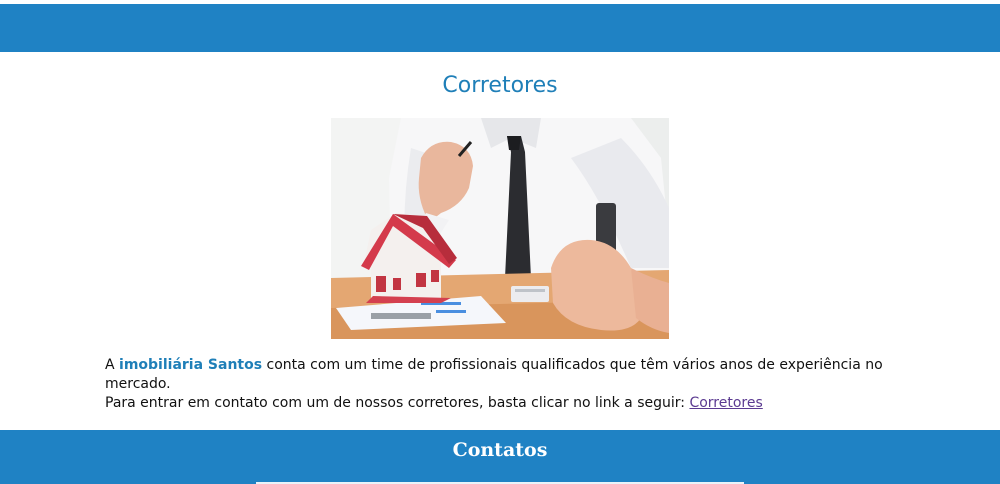  I want to click on brand-name: imobiliária Santos, so click(191, 365).